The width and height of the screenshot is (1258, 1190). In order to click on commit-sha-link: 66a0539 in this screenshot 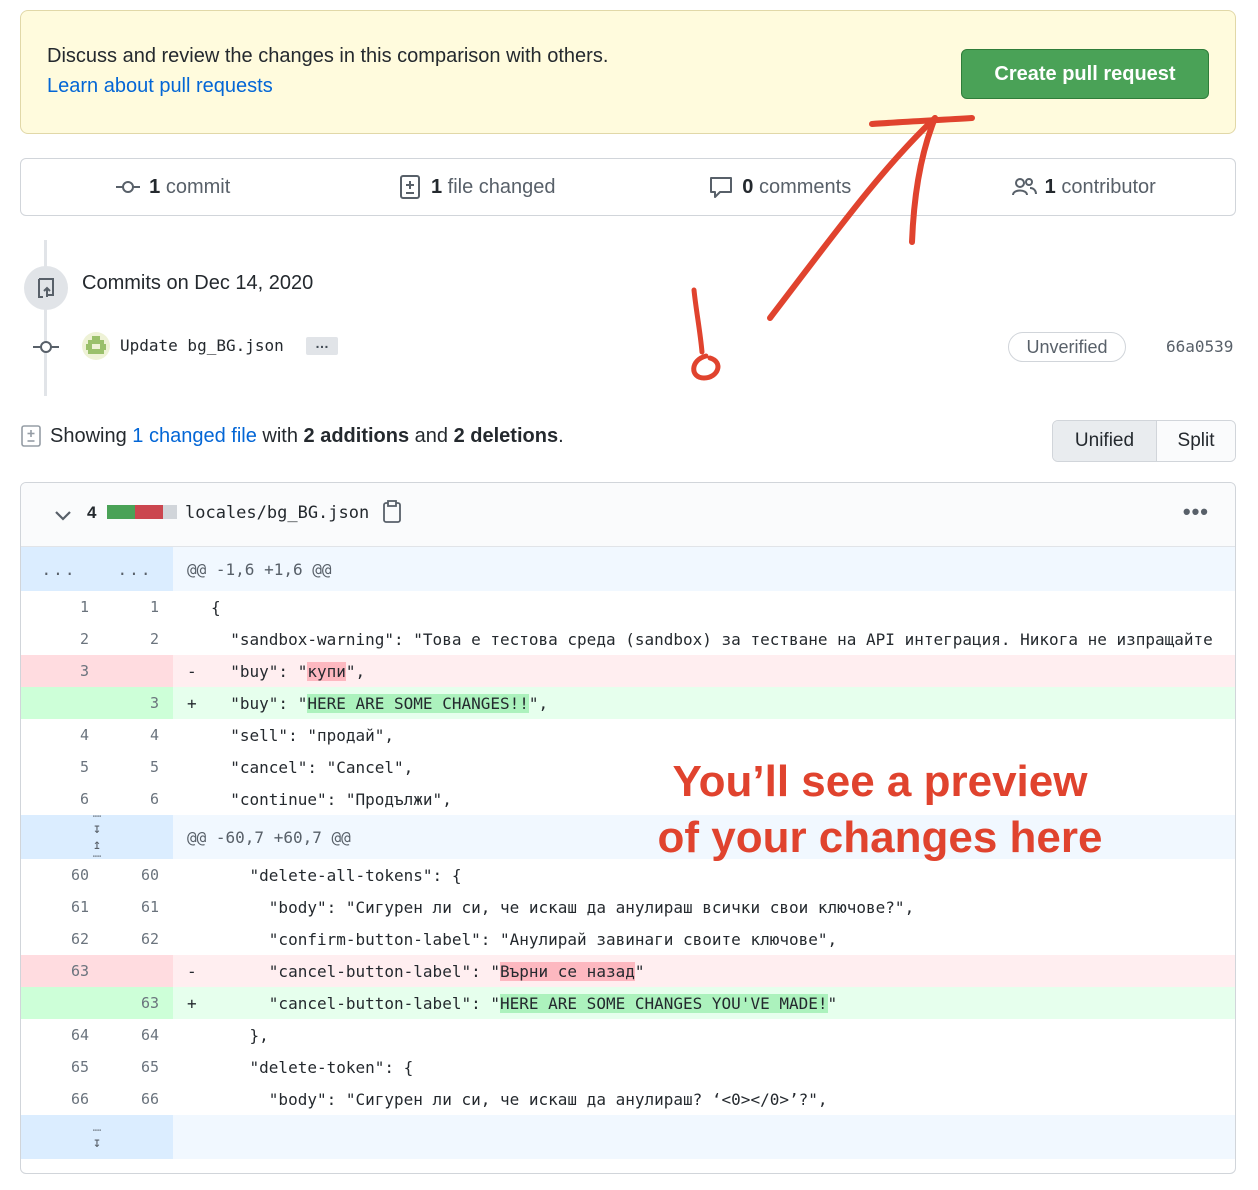, I will do `click(1199, 346)`.